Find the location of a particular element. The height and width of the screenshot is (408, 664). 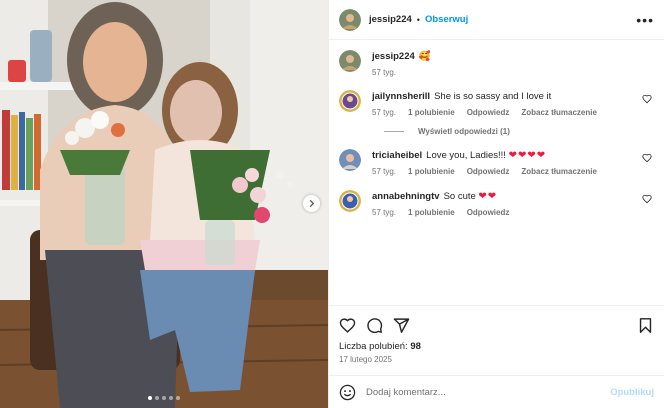

emoji-icon is located at coordinates (347, 392).